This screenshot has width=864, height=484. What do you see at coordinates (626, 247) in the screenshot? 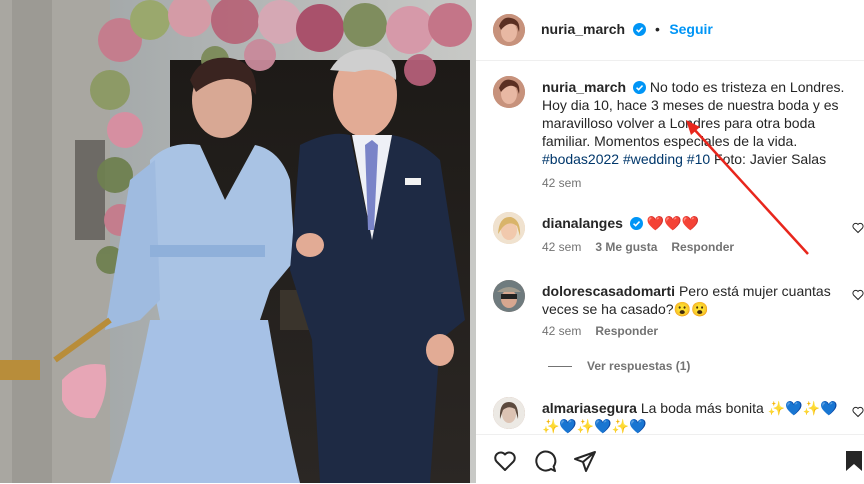
I see `comment-likes: 3 Me gusta` at bounding box center [626, 247].